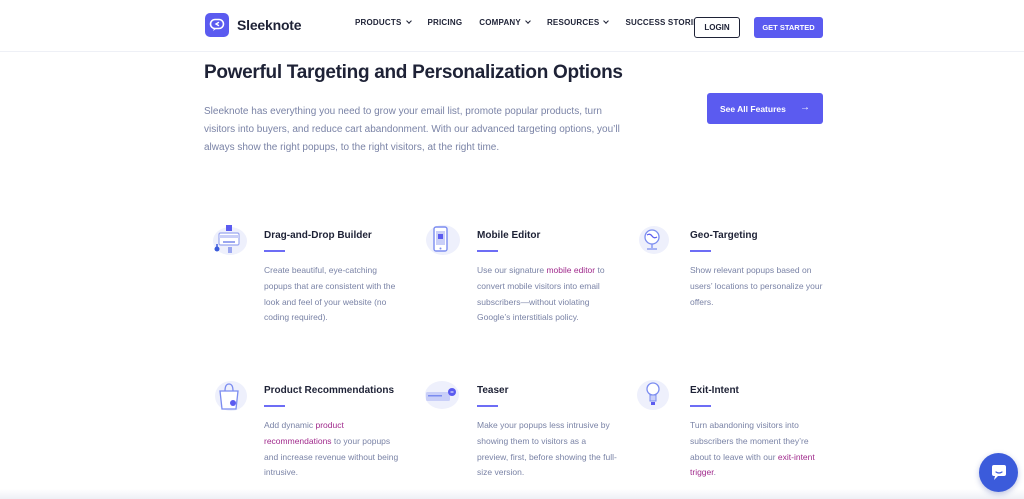 Image resolution: width=1024 pixels, height=499 pixels. What do you see at coordinates (378, 22) in the screenshot?
I see `nav-item-label: PRODUCTS` at bounding box center [378, 22].